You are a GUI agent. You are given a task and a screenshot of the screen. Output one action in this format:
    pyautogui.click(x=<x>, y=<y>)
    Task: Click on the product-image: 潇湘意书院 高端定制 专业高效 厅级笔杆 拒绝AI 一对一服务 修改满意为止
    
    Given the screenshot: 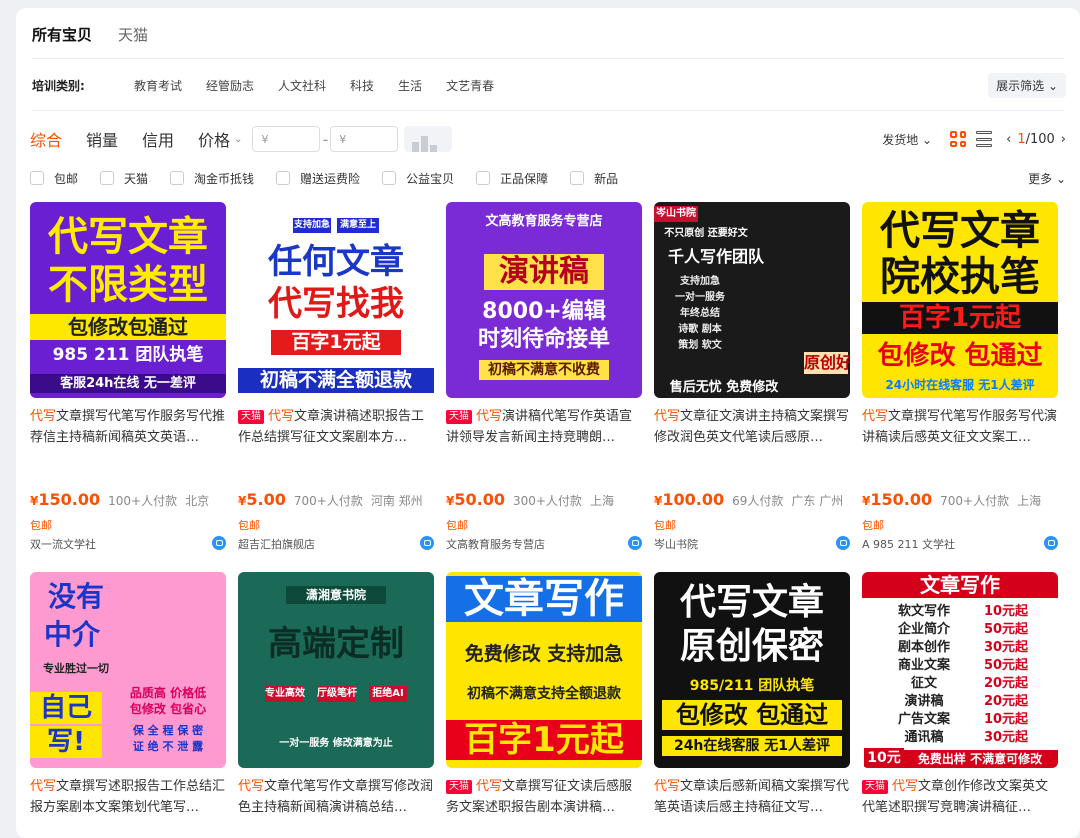 What is the action you would take?
    pyautogui.click(x=336, y=670)
    